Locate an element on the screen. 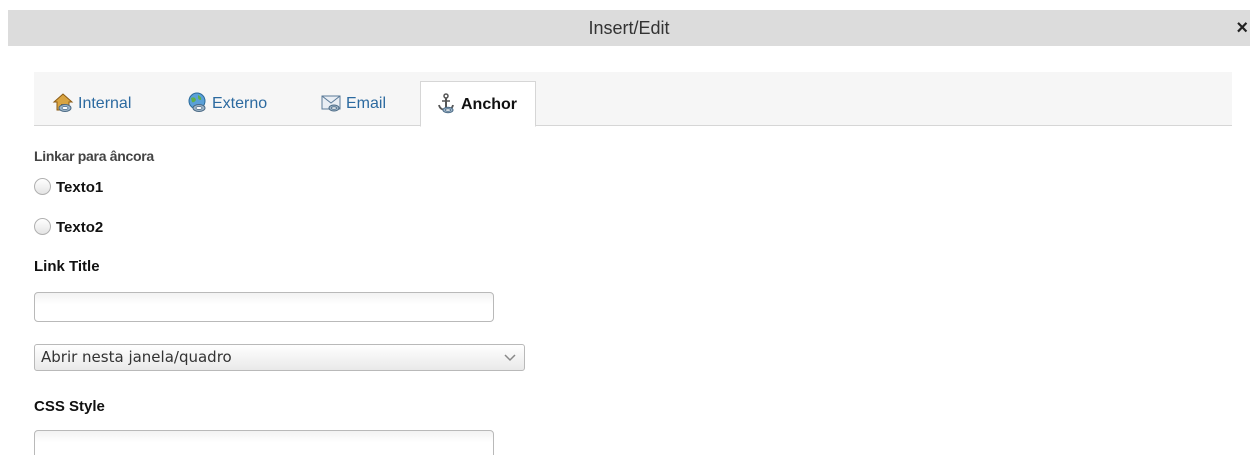 This screenshot has width=1250, height=455. anchor-section-label: Linkar para âncora is located at coordinates (94, 156).